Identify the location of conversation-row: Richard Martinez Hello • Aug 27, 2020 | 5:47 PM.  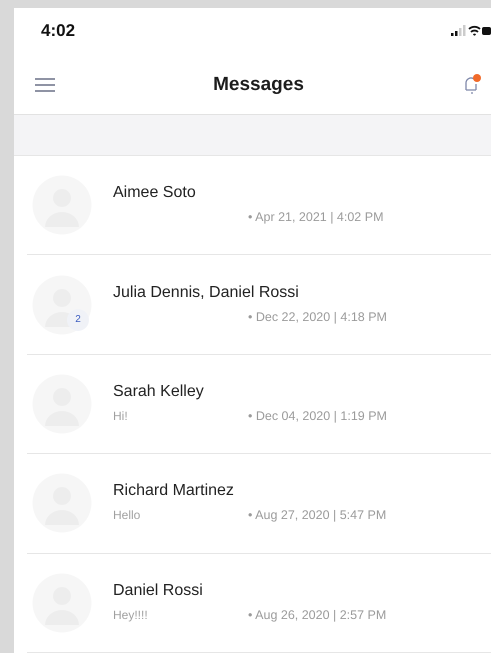
(259, 504).